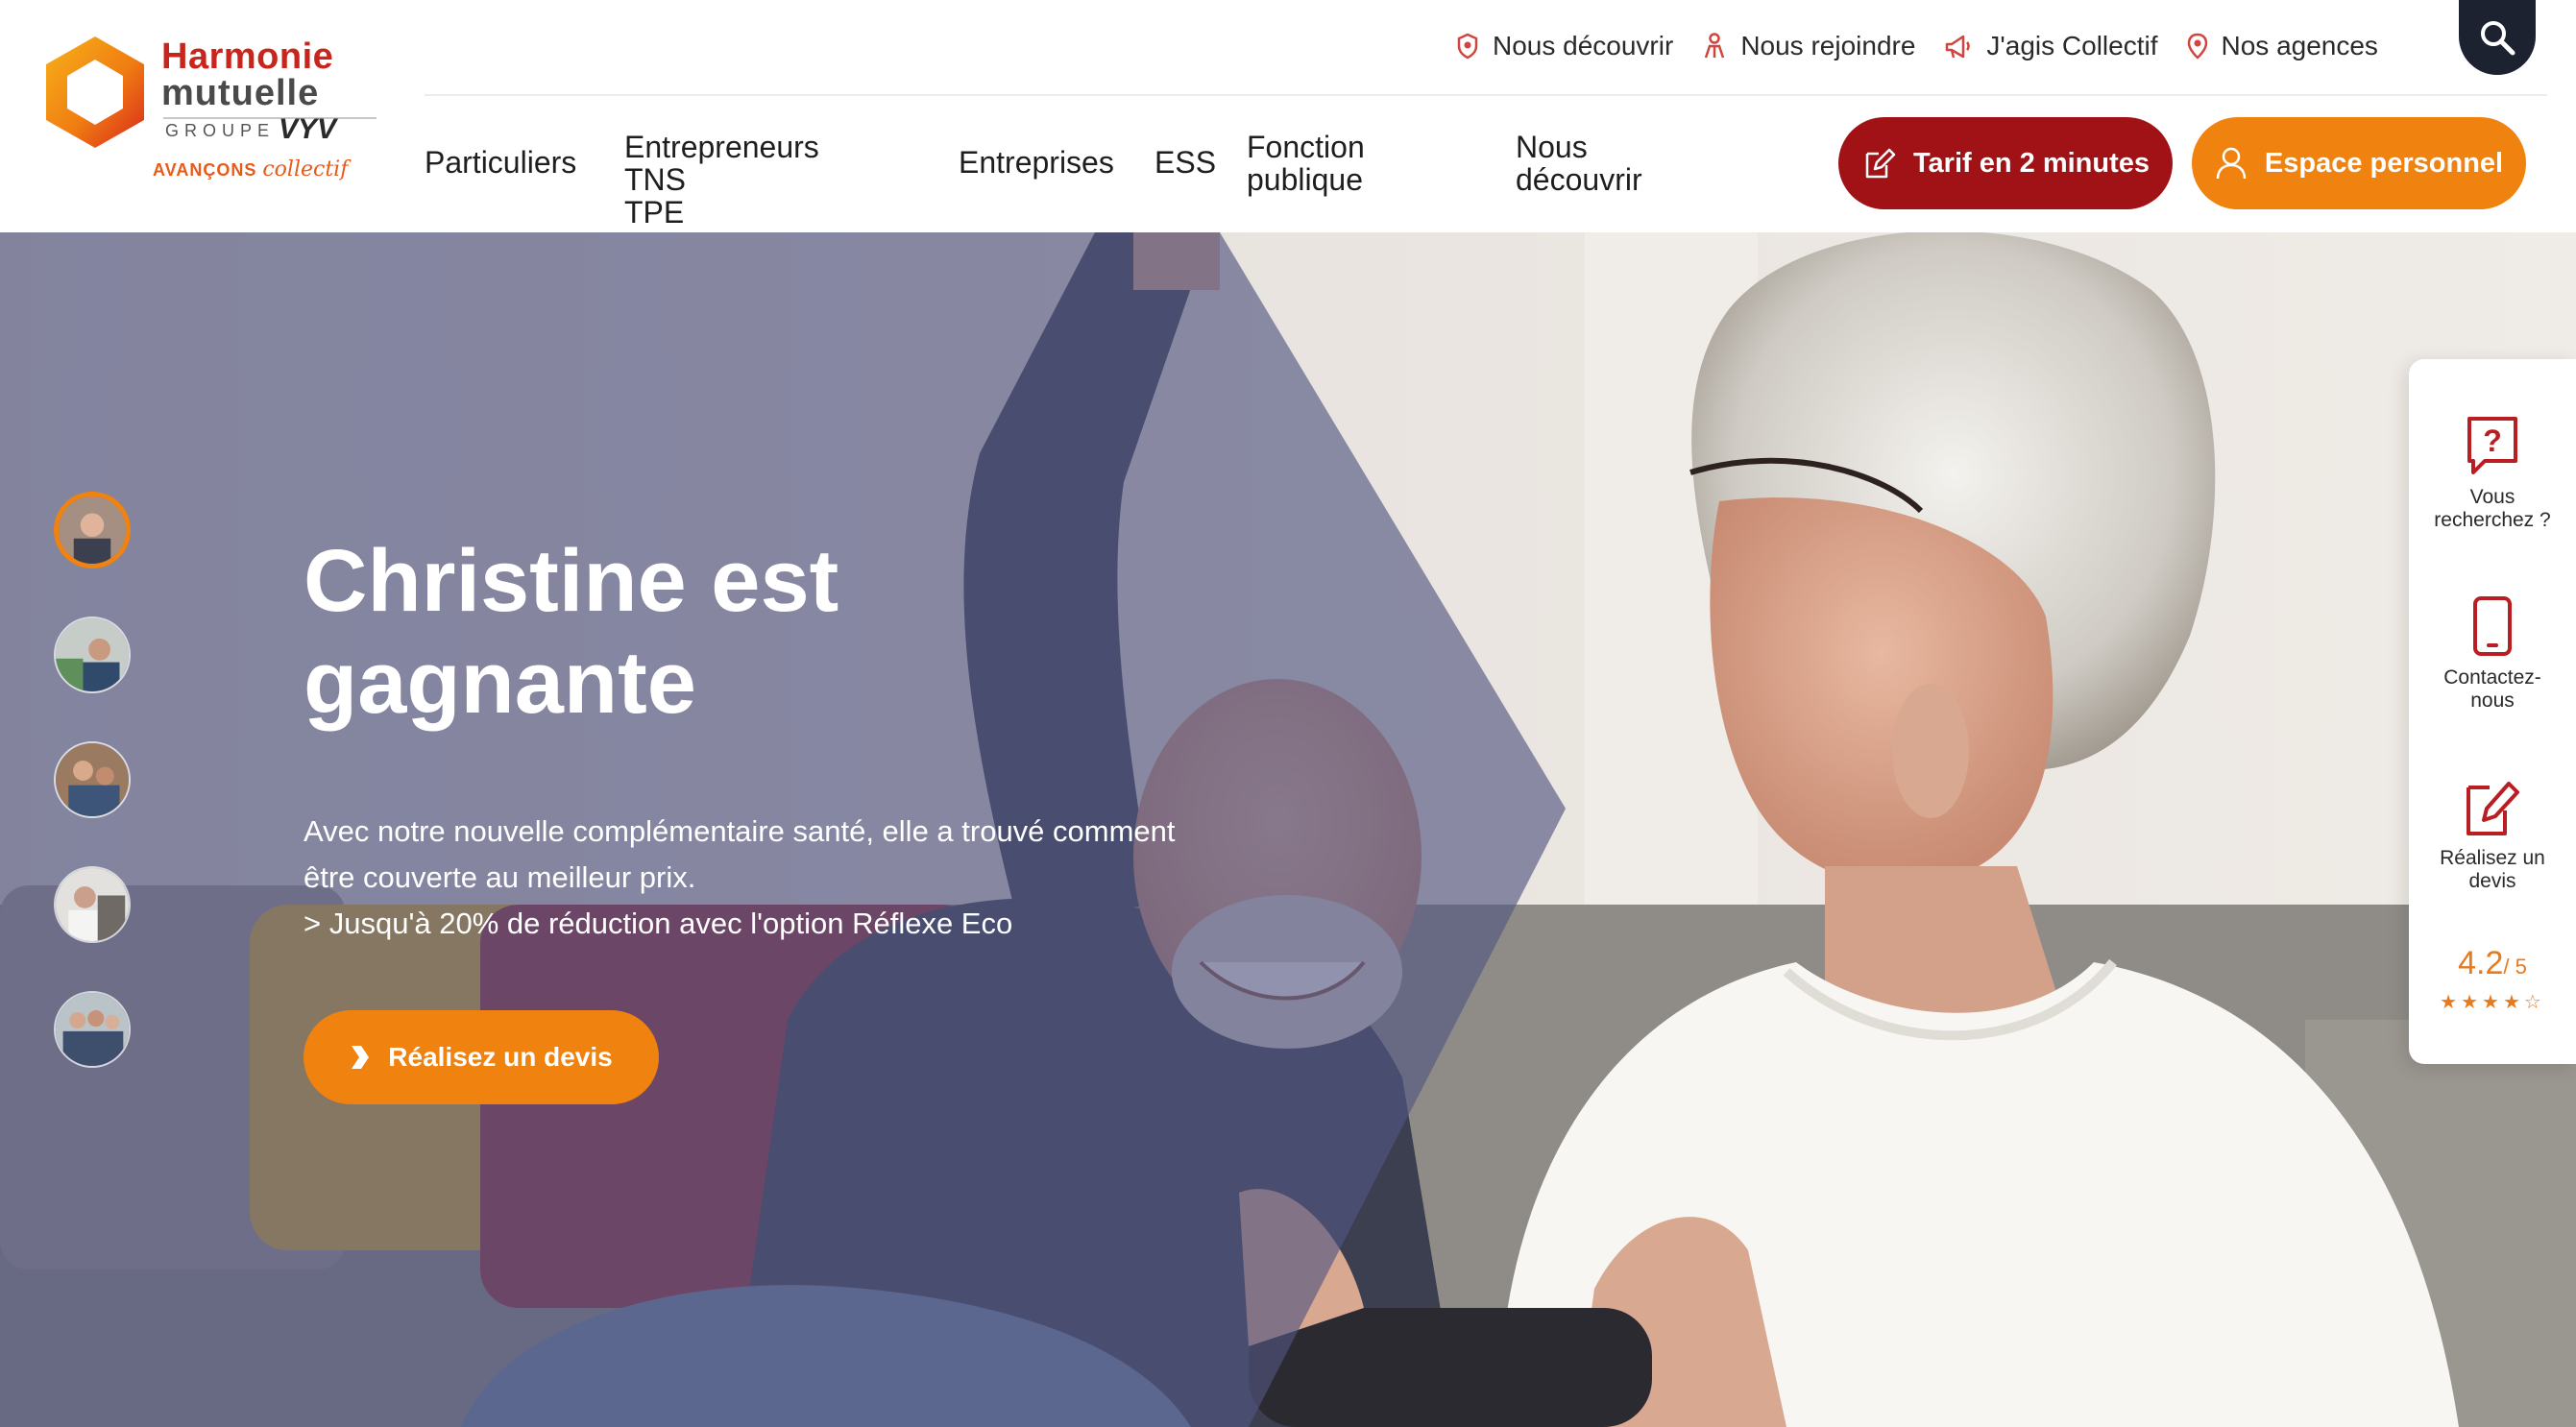 The height and width of the screenshot is (1427, 2576). What do you see at coordinates (2492, 700) in the screenshot?
I see `side-label: nous` at bounding box center [2492, 700].